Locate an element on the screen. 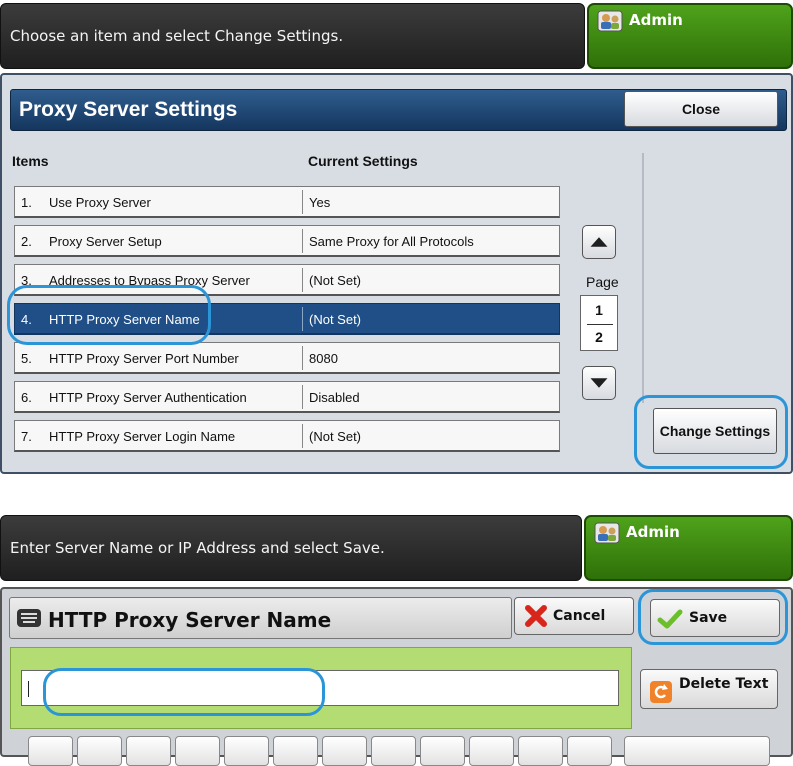 The width and height of the screenshot is (793, 766). row-number: 5. is located at coordinates (26, 358).